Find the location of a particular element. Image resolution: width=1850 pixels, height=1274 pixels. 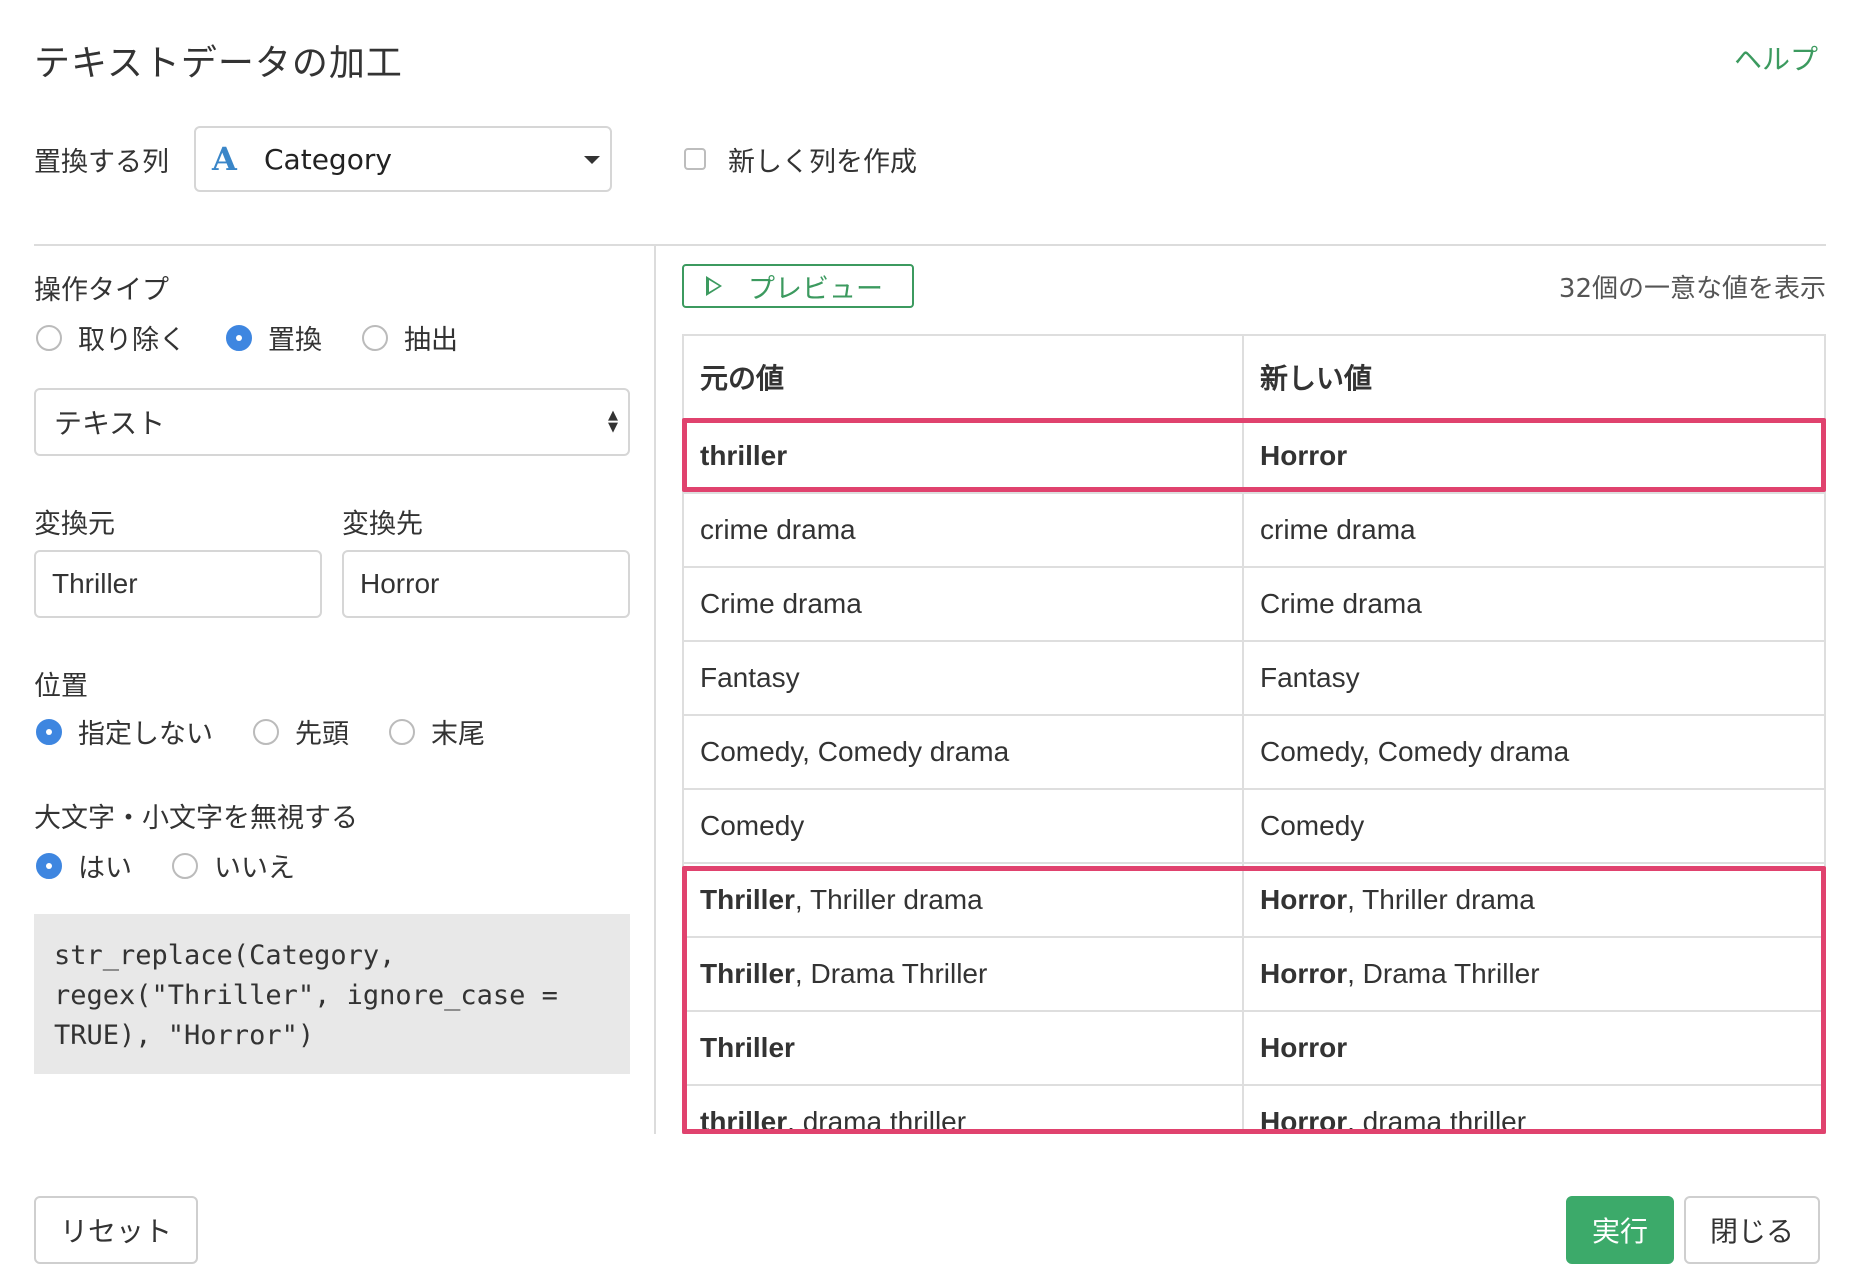

replace-from-label: 変換元 is located at coordinates (74, 524).